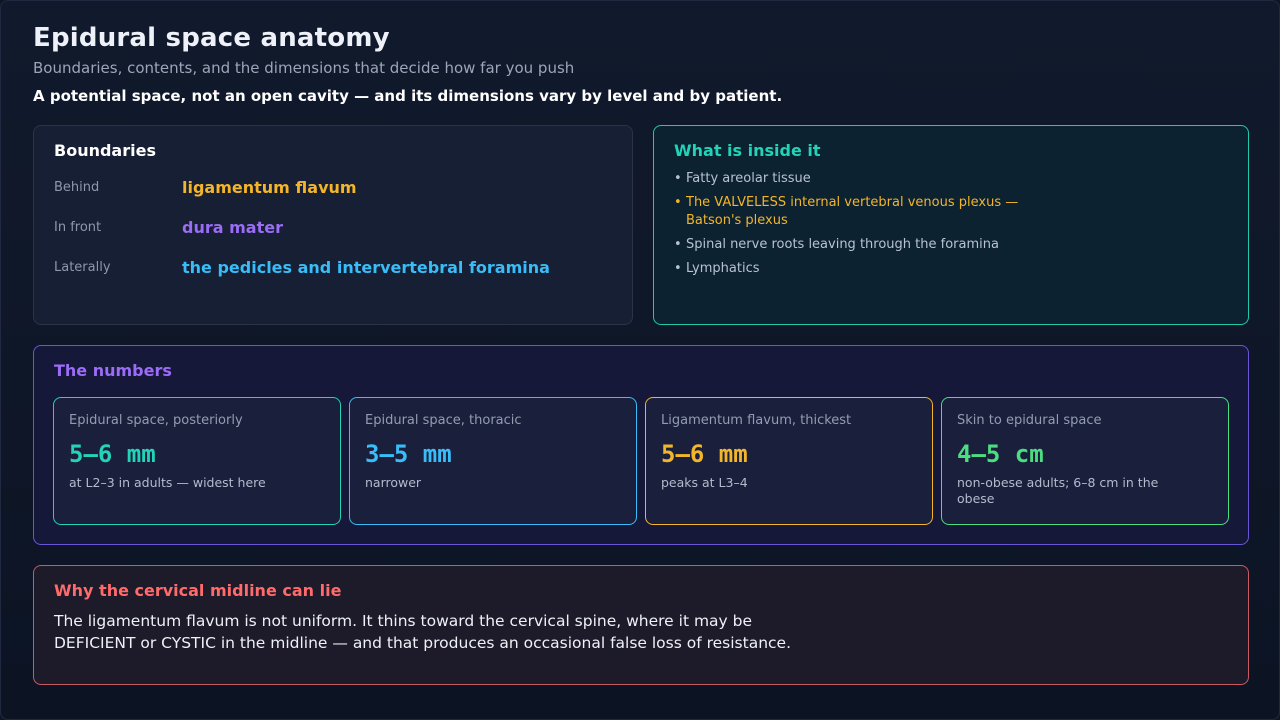 This screenshot has width=1280, height=720. What do you see at coordinates (269, 187) in the screenshot?
I see `boundary-value: ligamentum flavum` at bounding box center [269, 187].